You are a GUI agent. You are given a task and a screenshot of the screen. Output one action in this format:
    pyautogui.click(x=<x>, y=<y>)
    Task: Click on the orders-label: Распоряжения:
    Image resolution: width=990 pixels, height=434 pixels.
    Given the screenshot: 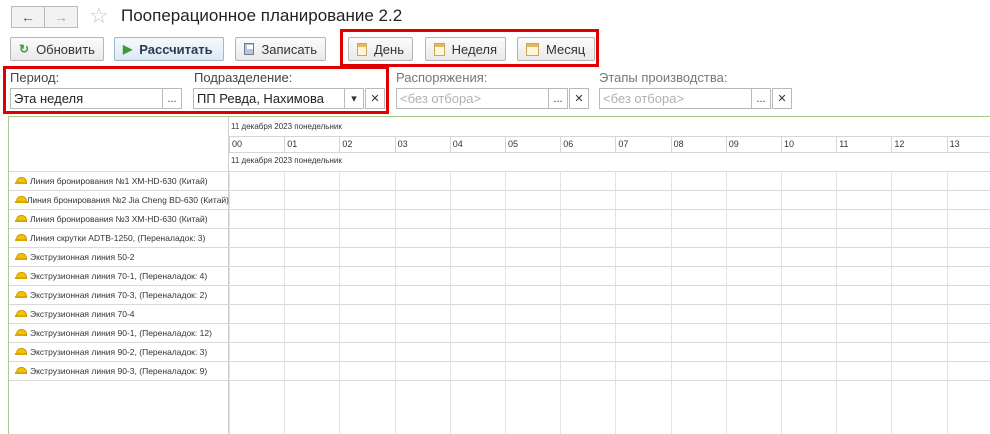 What is the action you would take?
    pyautogui.click(x=442, y=77)
    